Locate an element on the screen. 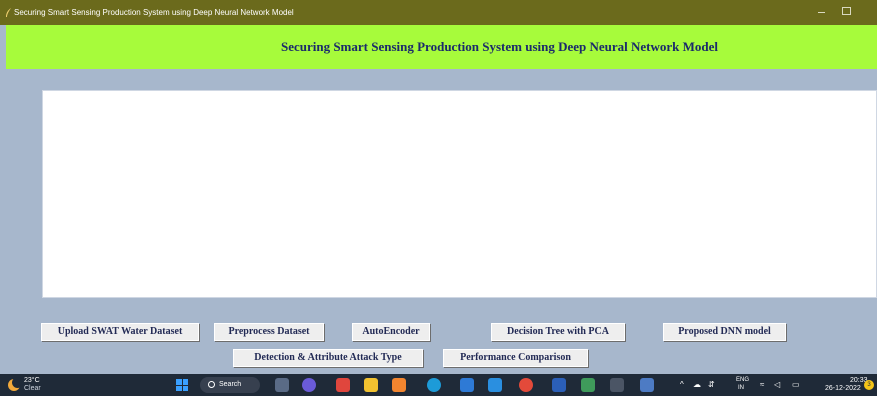 The width and height of the screenshot is (877, 396). upload-dataset-button: Upload SWAT Water Dataset is located at coordinates (120, 332).